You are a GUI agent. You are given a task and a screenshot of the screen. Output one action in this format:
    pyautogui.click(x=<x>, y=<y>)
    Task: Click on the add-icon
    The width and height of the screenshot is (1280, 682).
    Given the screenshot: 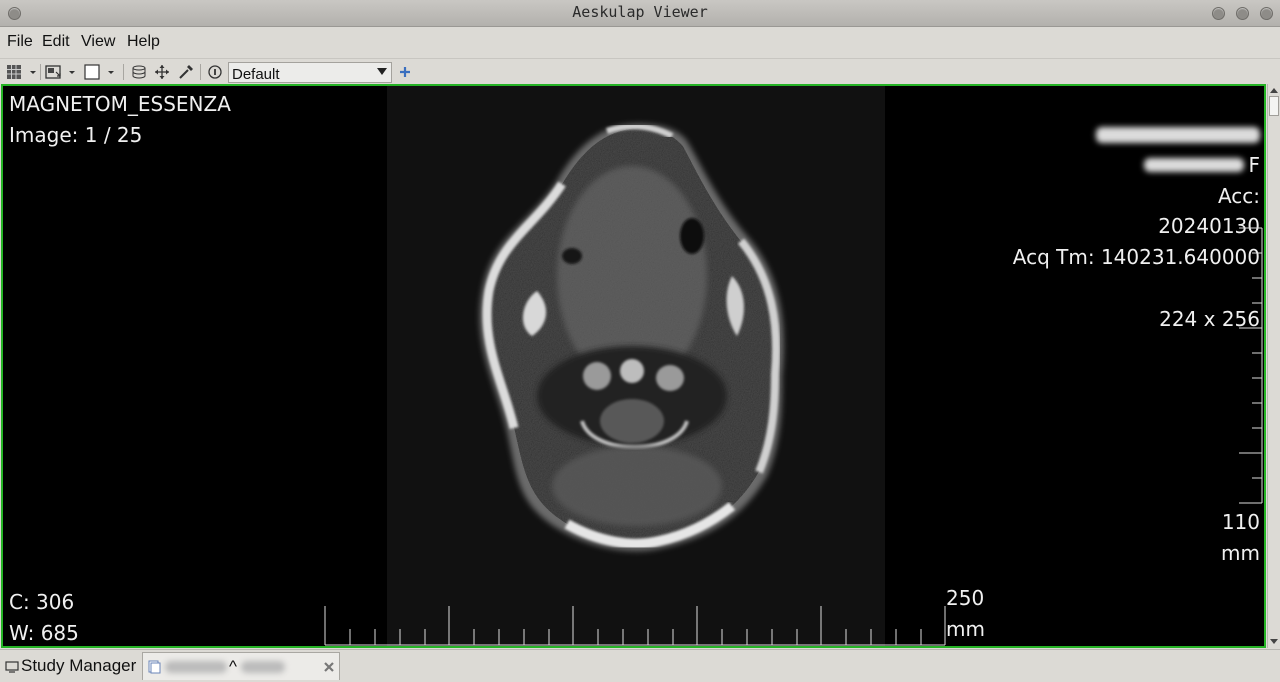 What is the action you would take?
    pyautogui.click(x=405, y=72)
    